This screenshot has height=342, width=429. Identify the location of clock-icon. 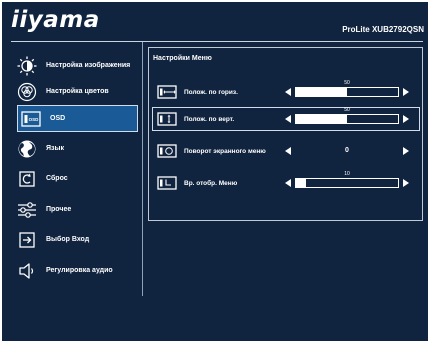
(167, 183).